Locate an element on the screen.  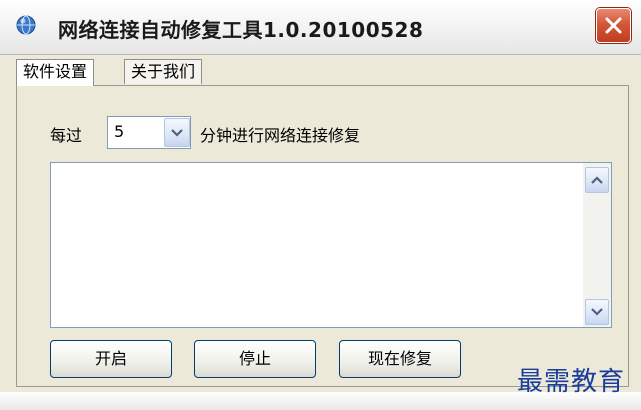
scroll-up-button is located at coordinates (597, 180).